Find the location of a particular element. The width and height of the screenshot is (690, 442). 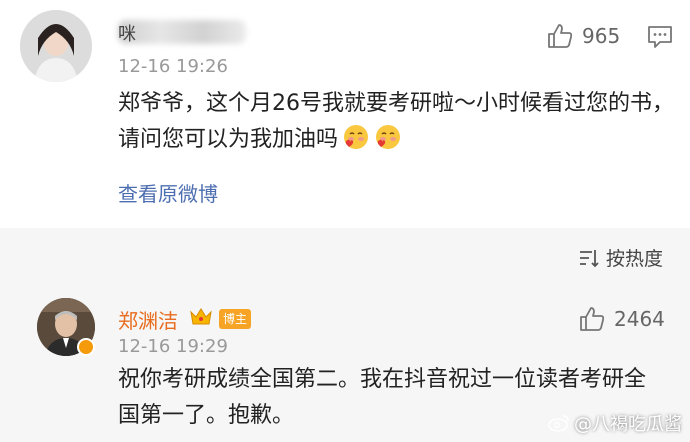

watermark: @八褐吃瓜酱 is located at coordinates (615, 423).